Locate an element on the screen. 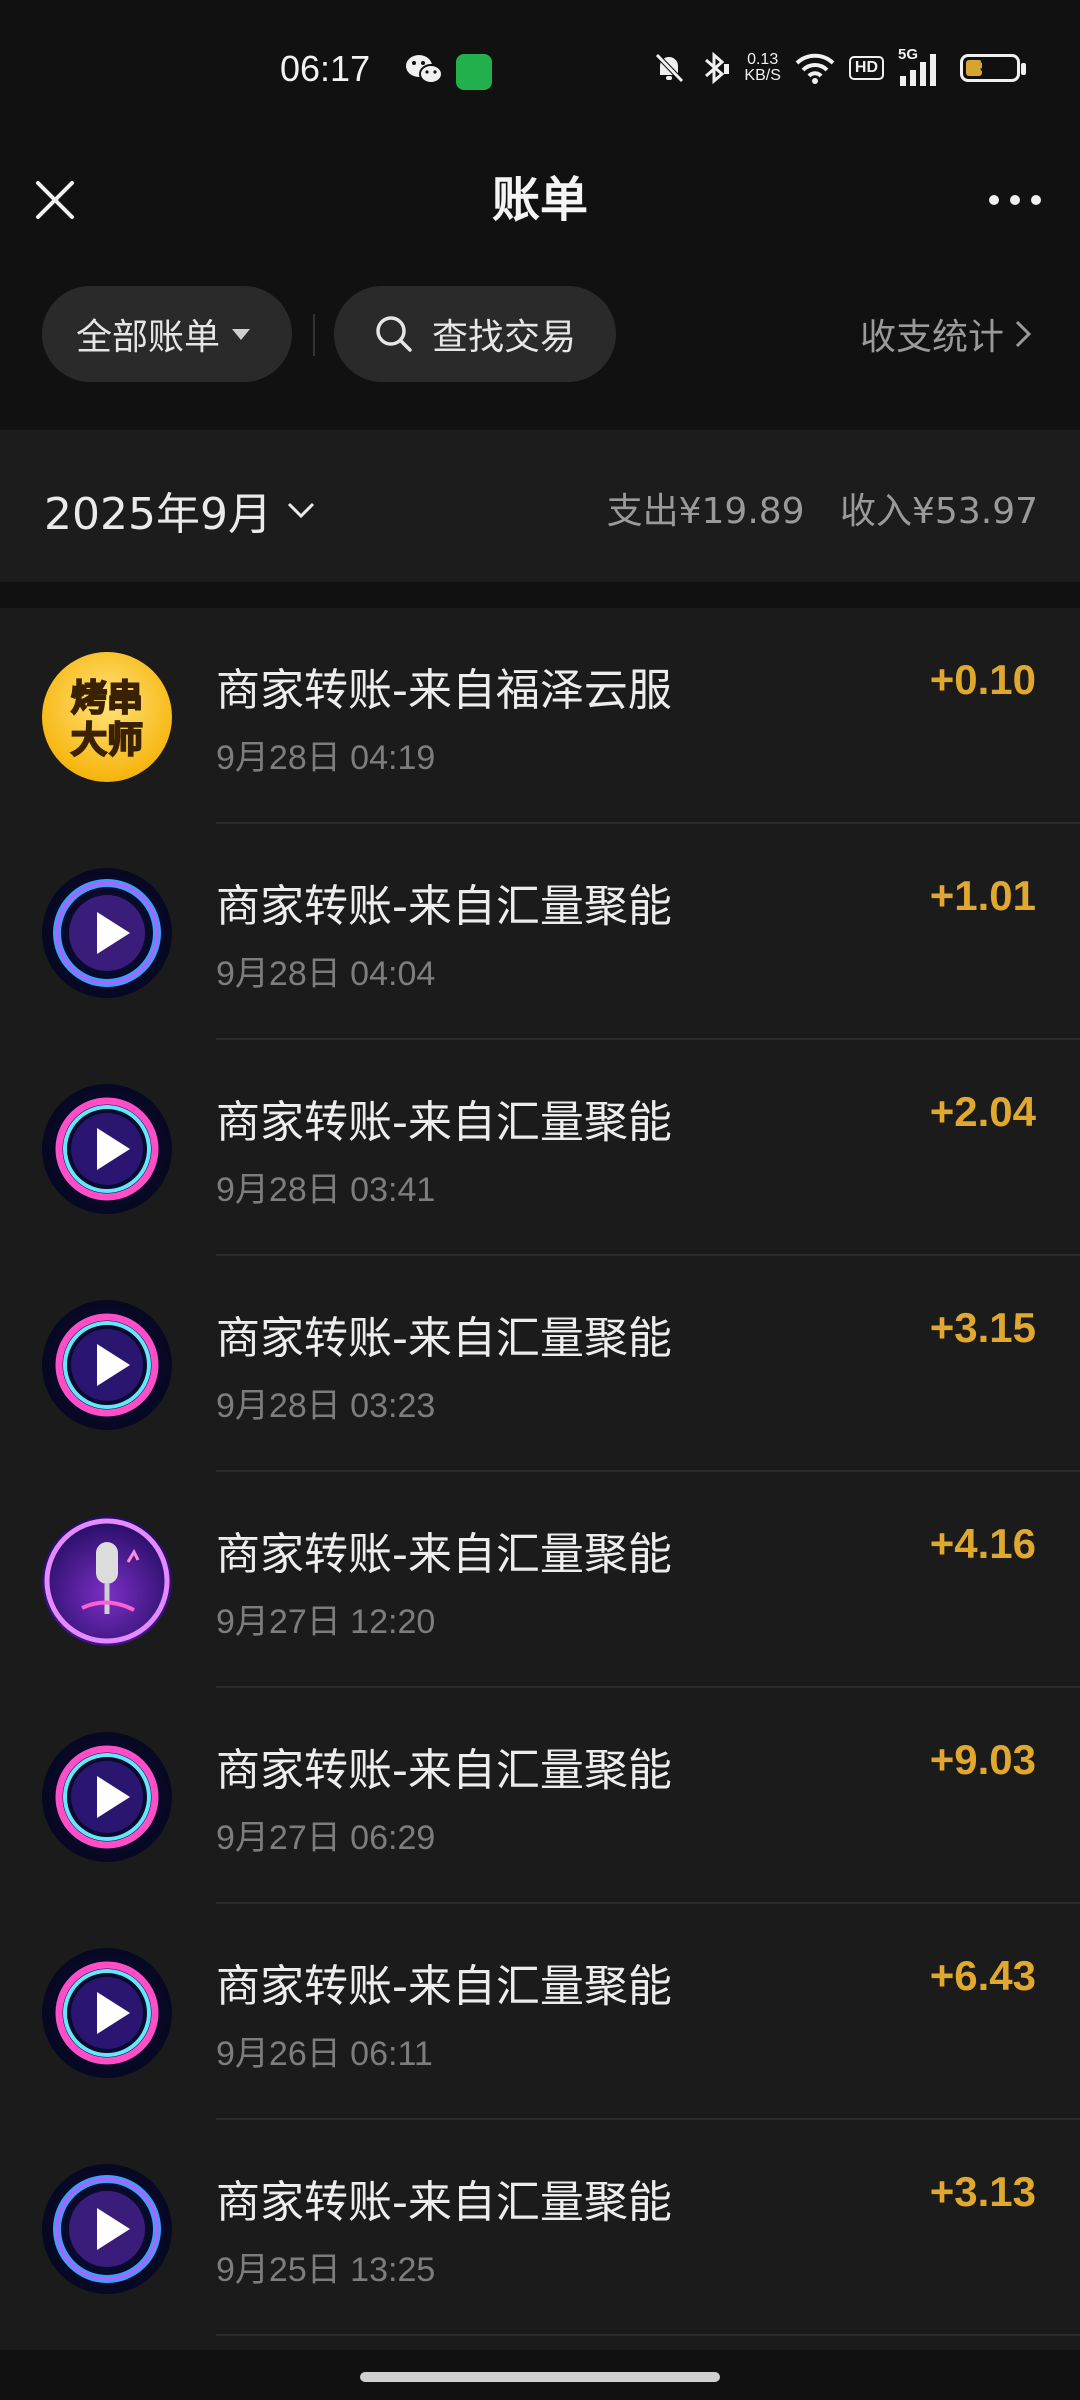  transaction-time: 9月26日 06:11 is located at coordinates (324, 2054).